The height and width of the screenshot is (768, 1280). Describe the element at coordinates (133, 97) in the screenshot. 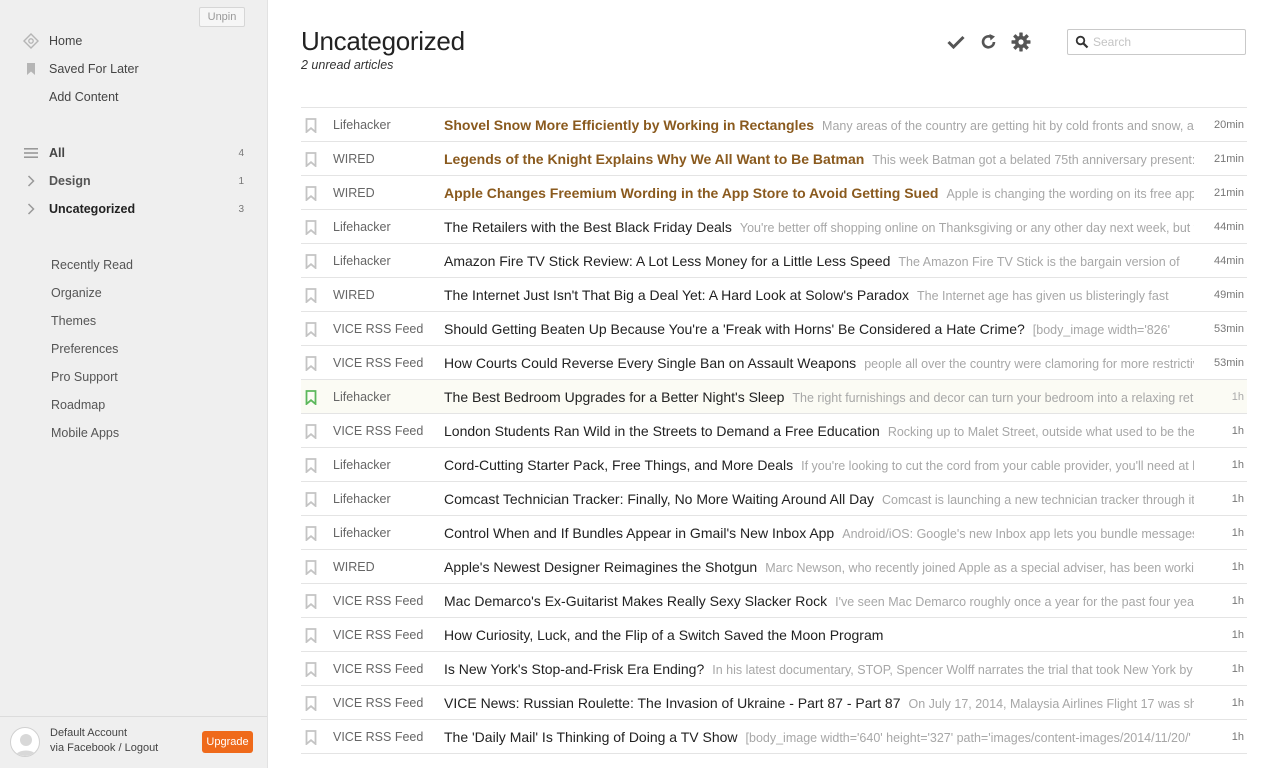

I see `sidebar-item-add-content: Add Content` at that location.